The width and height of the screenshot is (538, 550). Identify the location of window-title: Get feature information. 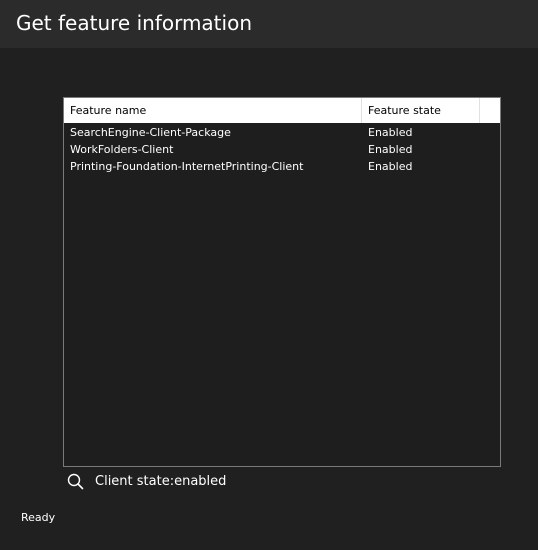
(134, 23).